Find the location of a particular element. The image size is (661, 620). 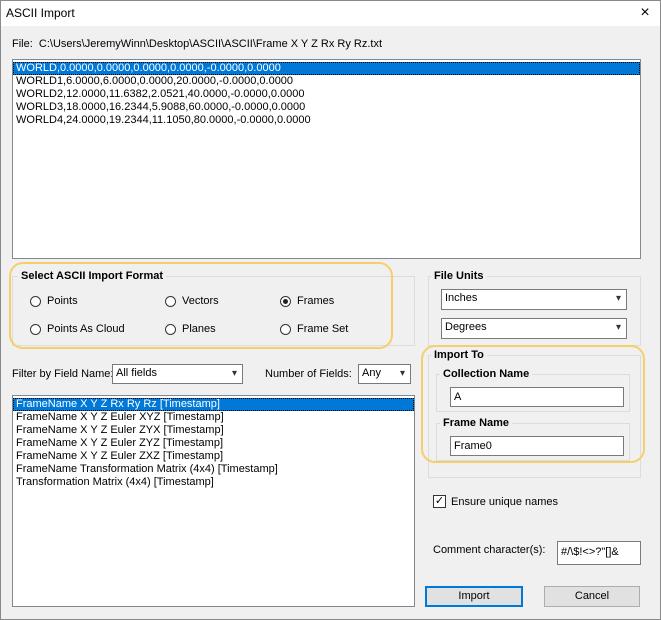

angle-units-select: Degrees ▾ is located at coordinates (534, 328).